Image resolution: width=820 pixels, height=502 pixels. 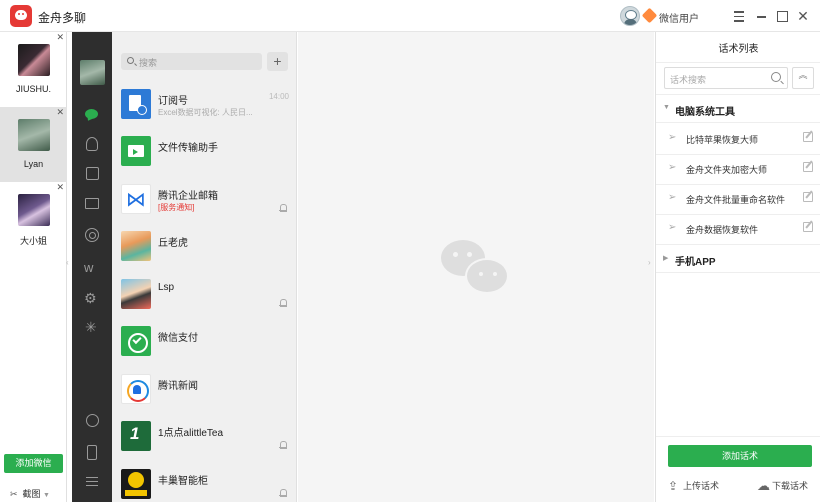 What do you see at coordinates (33, 144) in the screenshot?
I see `account-item-active: Lyan ✕` at bounding box center [33, 144].